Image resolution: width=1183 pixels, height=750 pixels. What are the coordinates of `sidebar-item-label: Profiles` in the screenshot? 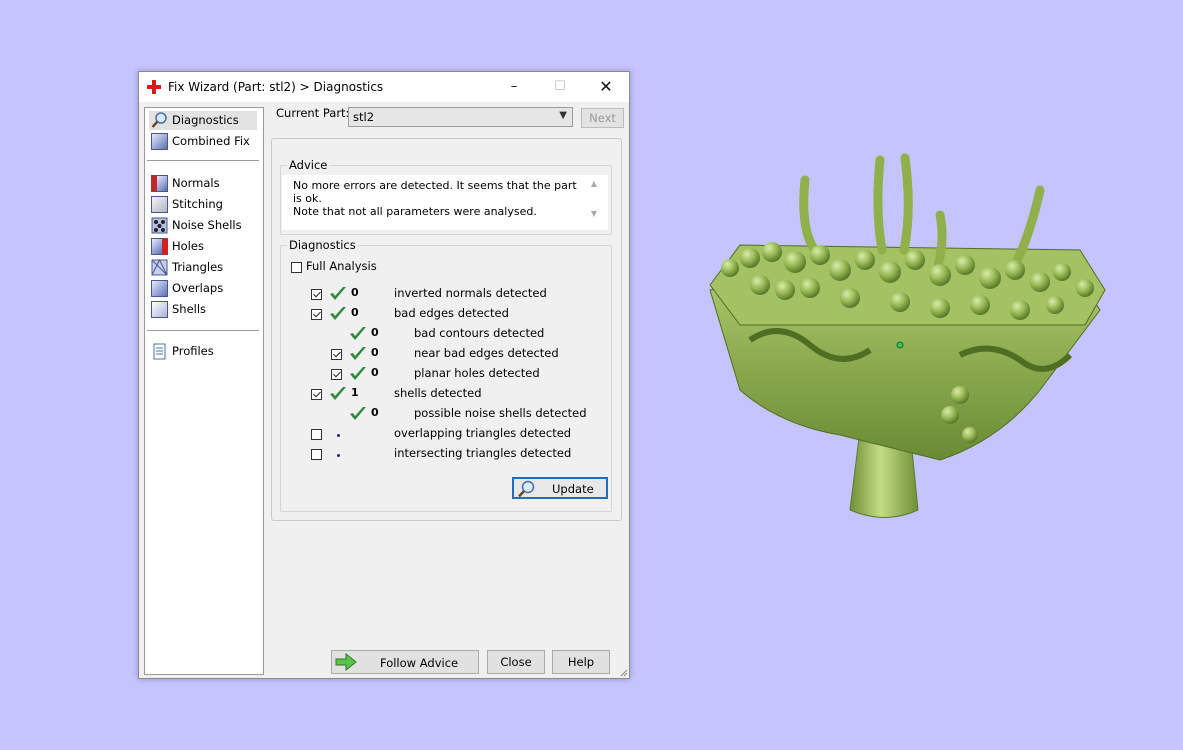 It's located at (193, 351).